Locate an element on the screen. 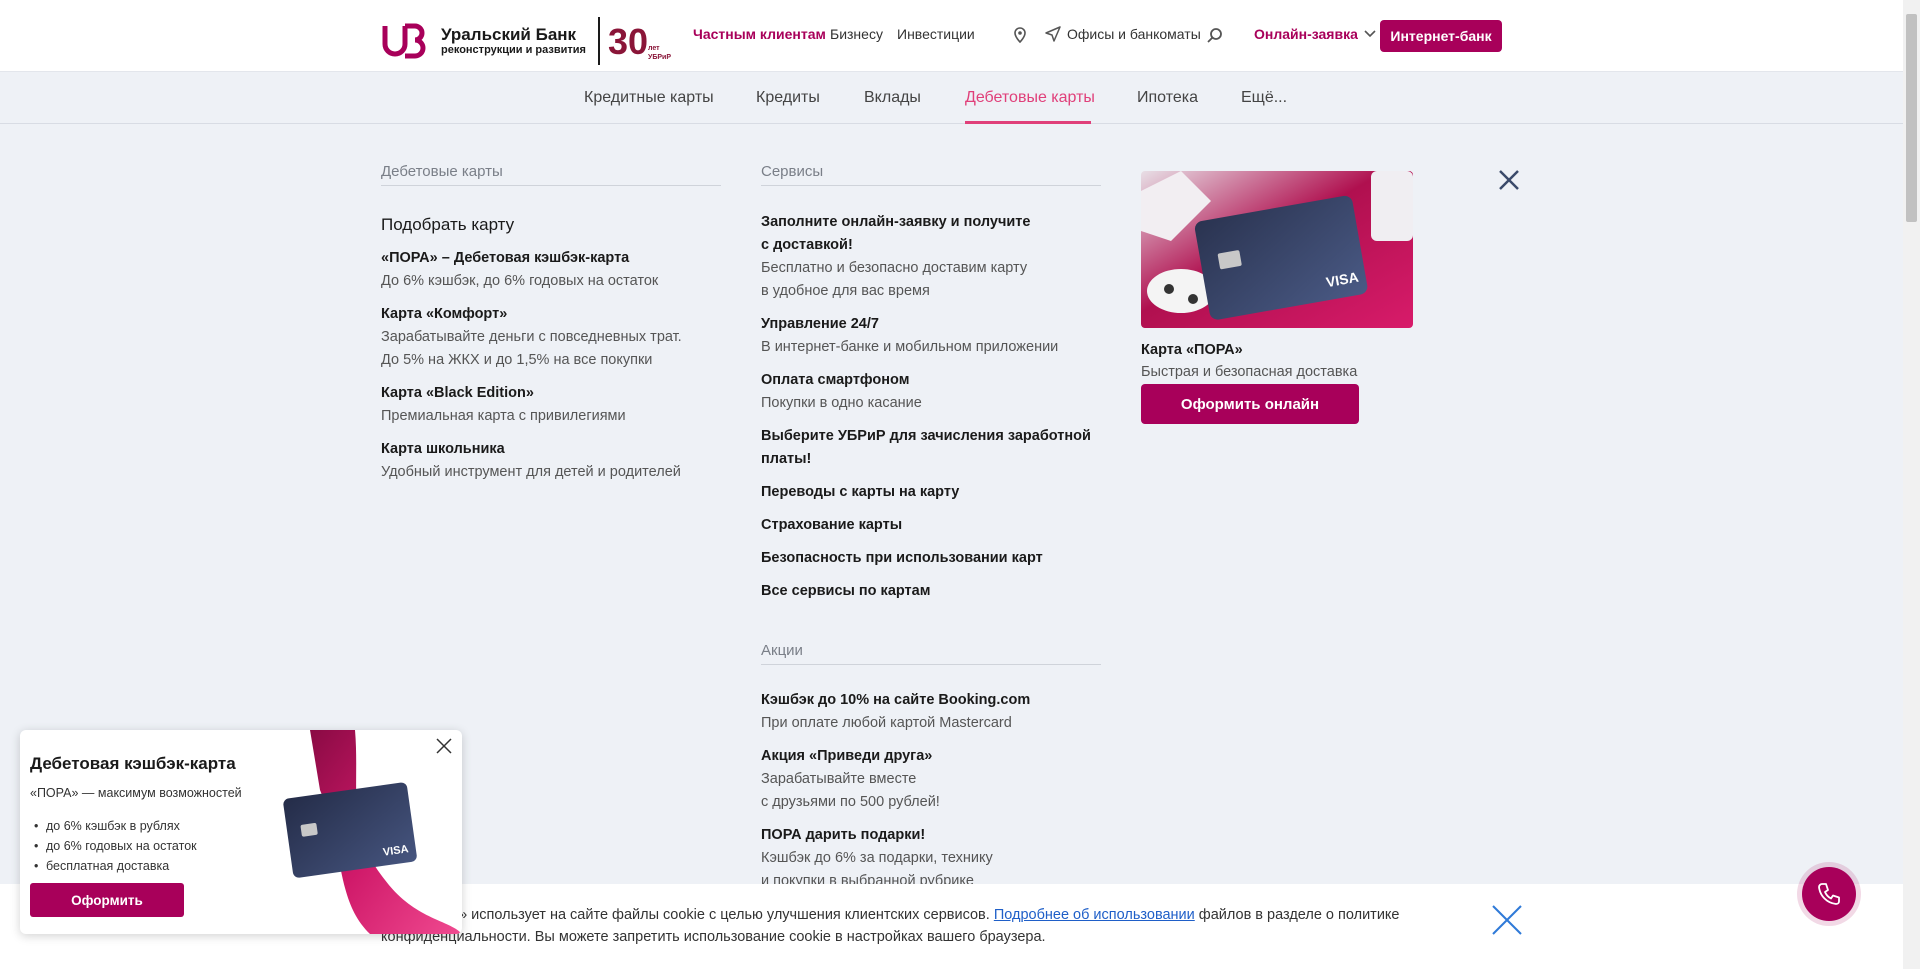 The image size is (1920, 969). promo-booking-desc: При оплате любой картой Mastercard is located at coordinates (886, 723).